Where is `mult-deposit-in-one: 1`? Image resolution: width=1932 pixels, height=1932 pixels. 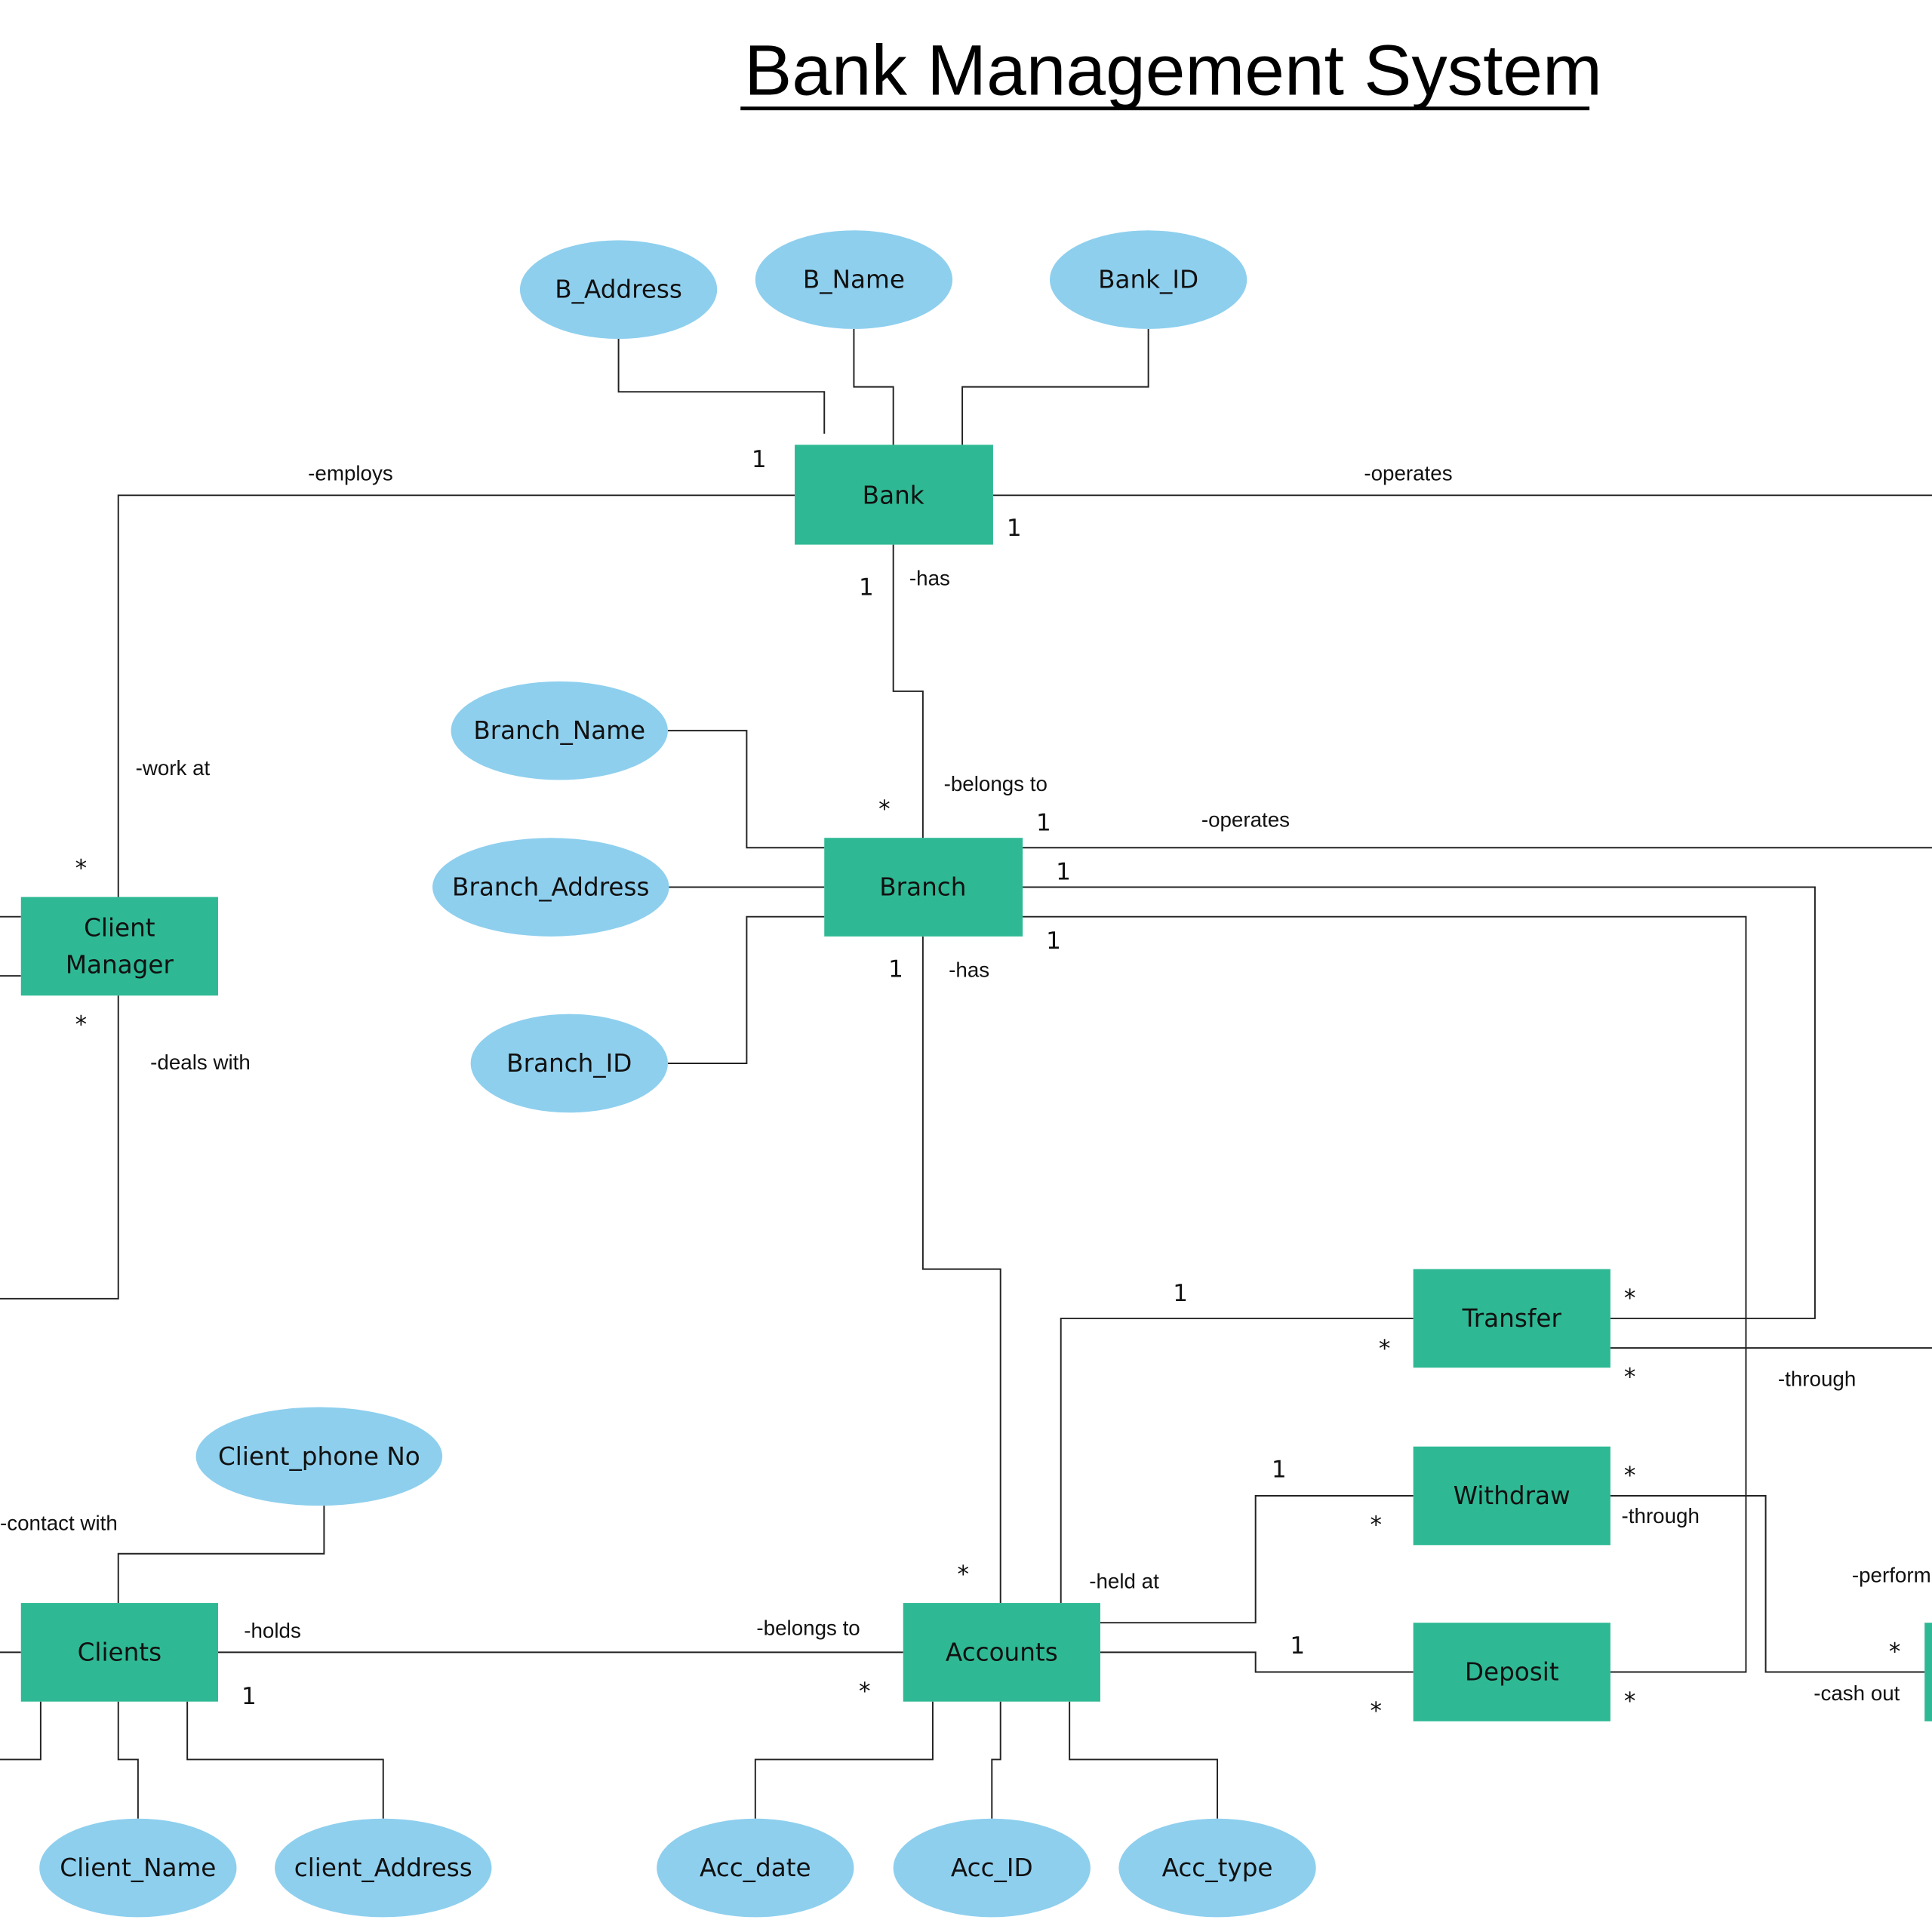 mult-deposit-in-one: 1 is located at coordinates (1297, 1646).